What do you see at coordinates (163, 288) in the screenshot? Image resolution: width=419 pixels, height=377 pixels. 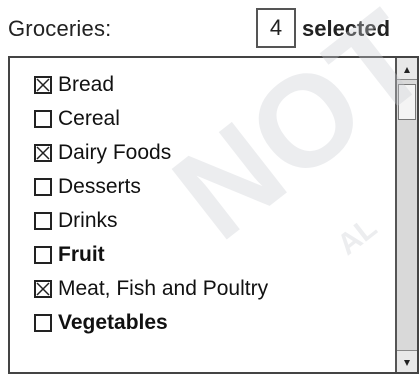 I see `list-item-label: Meat, Fish and Poultry` at bounding box center [163, 288].